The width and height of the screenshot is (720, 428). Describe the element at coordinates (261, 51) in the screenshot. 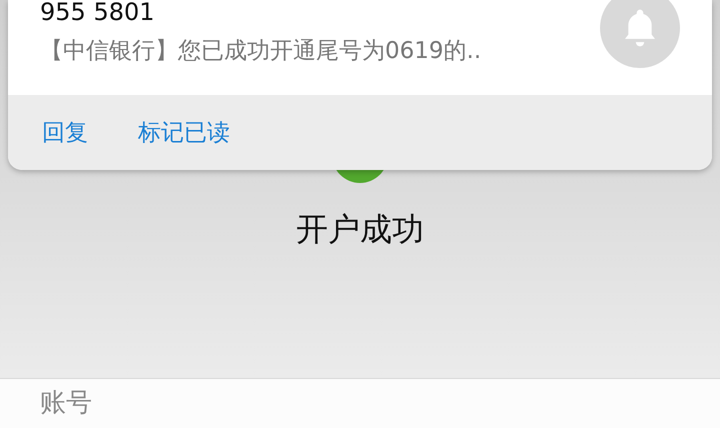

I see `message-text: 【中信银行】您已成功开通尾号为0619的..` at that location.